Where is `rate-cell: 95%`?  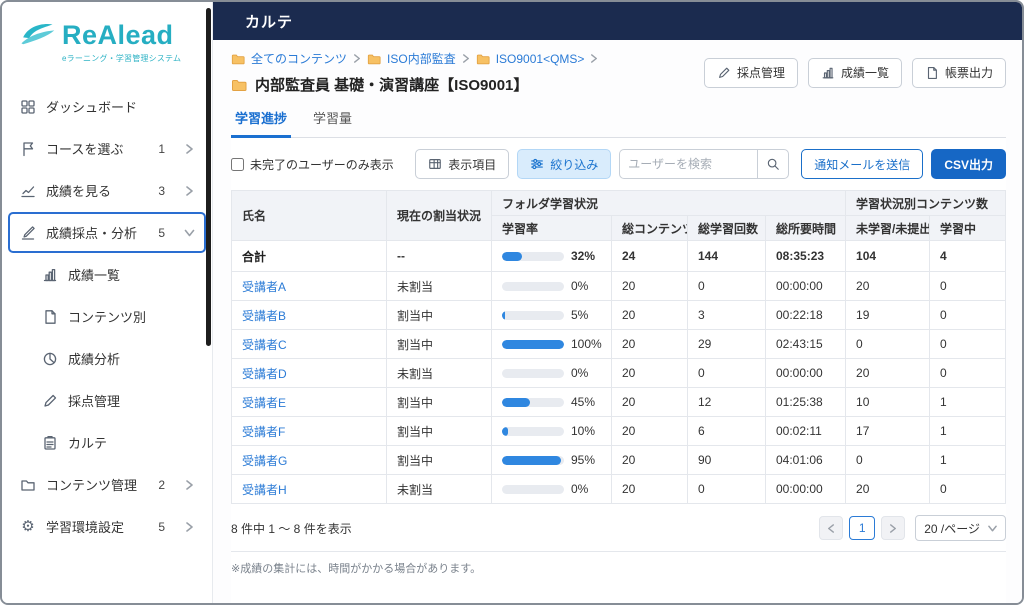 rate-cell: 95% is located at coordinates (551, 460).